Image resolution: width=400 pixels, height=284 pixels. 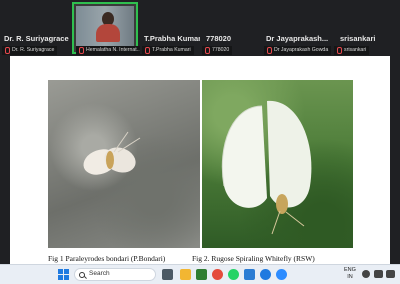 What do you see at coordinates (298, 50) in the screenshot?
I see `participant-tag: Dr Jayaprakash Gowda` at bounding box center [298, 50].